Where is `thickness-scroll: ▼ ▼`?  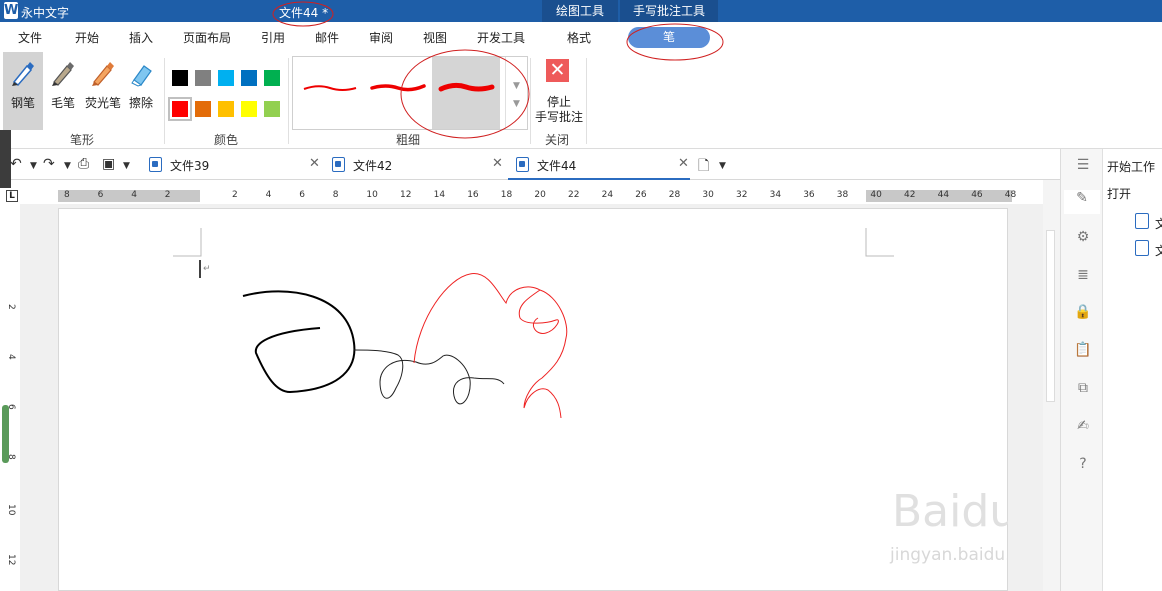 thickness-scroll: ▼ ▼ is located at coordinates (516, 93).